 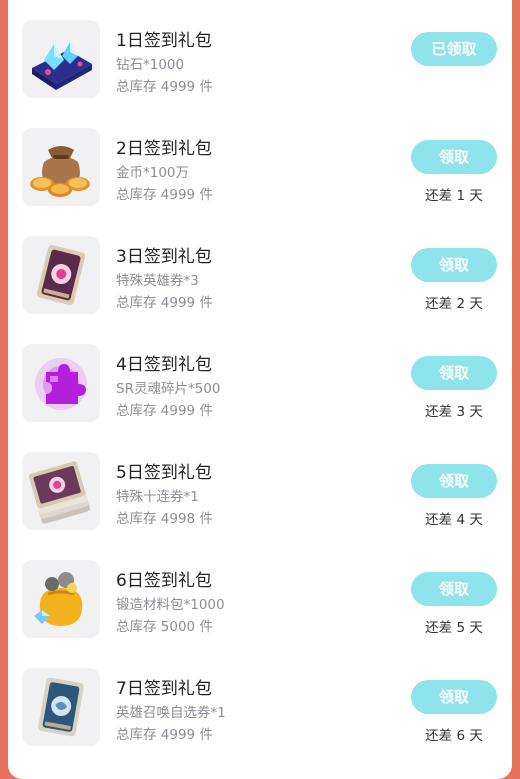 What do you see at coordinates (61, 383) in the screenshot?
I see `soul-fragment-puzzle-icon` at bounding box center [61, 383].